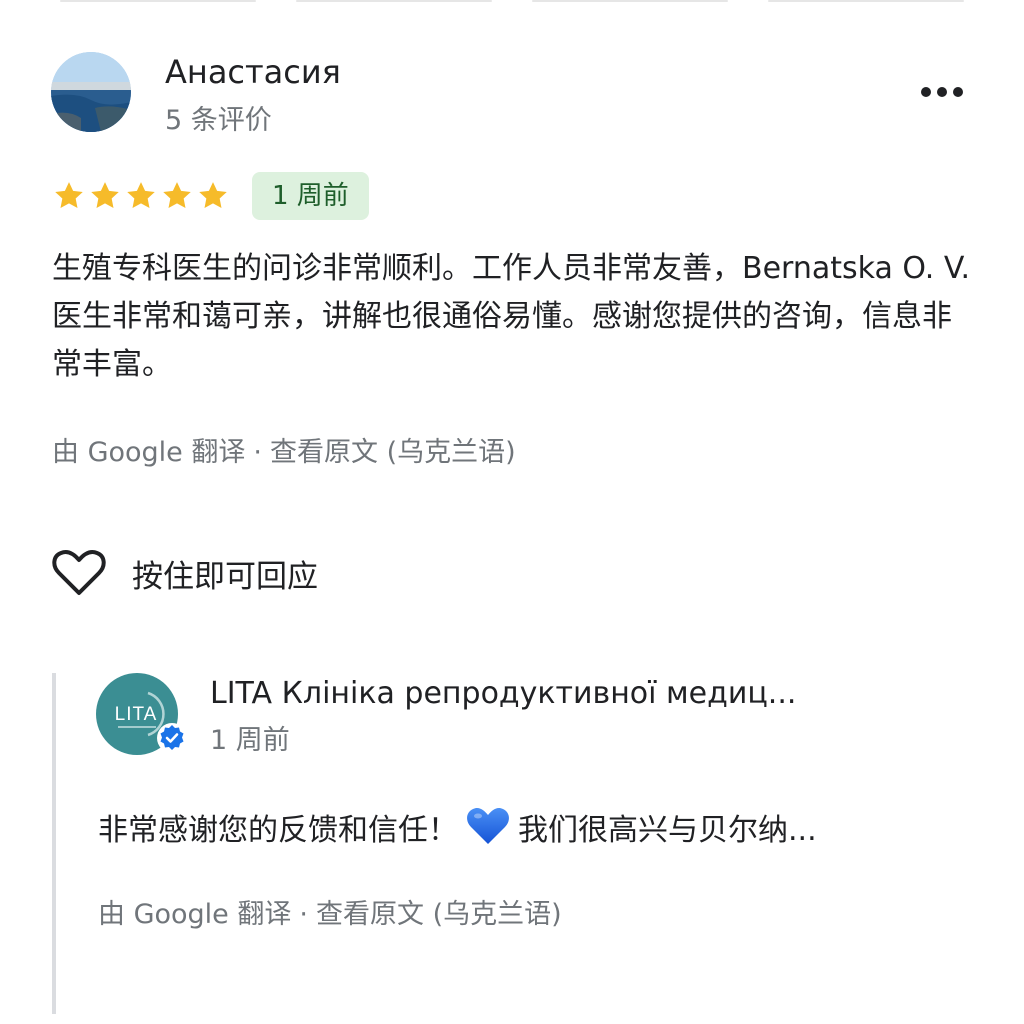 This screenshot has height=1024, width=1024. I want to click on reviewer-name: Анастасия, so click(253, 72).